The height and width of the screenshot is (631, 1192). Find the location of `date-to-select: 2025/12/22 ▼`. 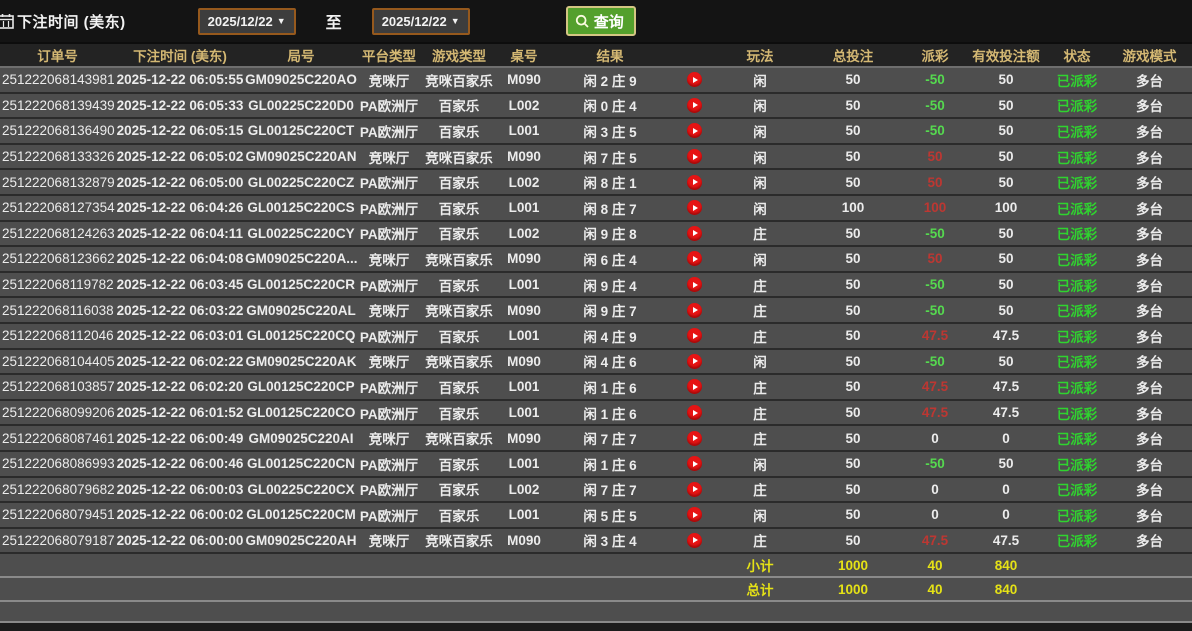

date-to-select: 2025/12/22 ▼ is located at coordinates (420, 21).